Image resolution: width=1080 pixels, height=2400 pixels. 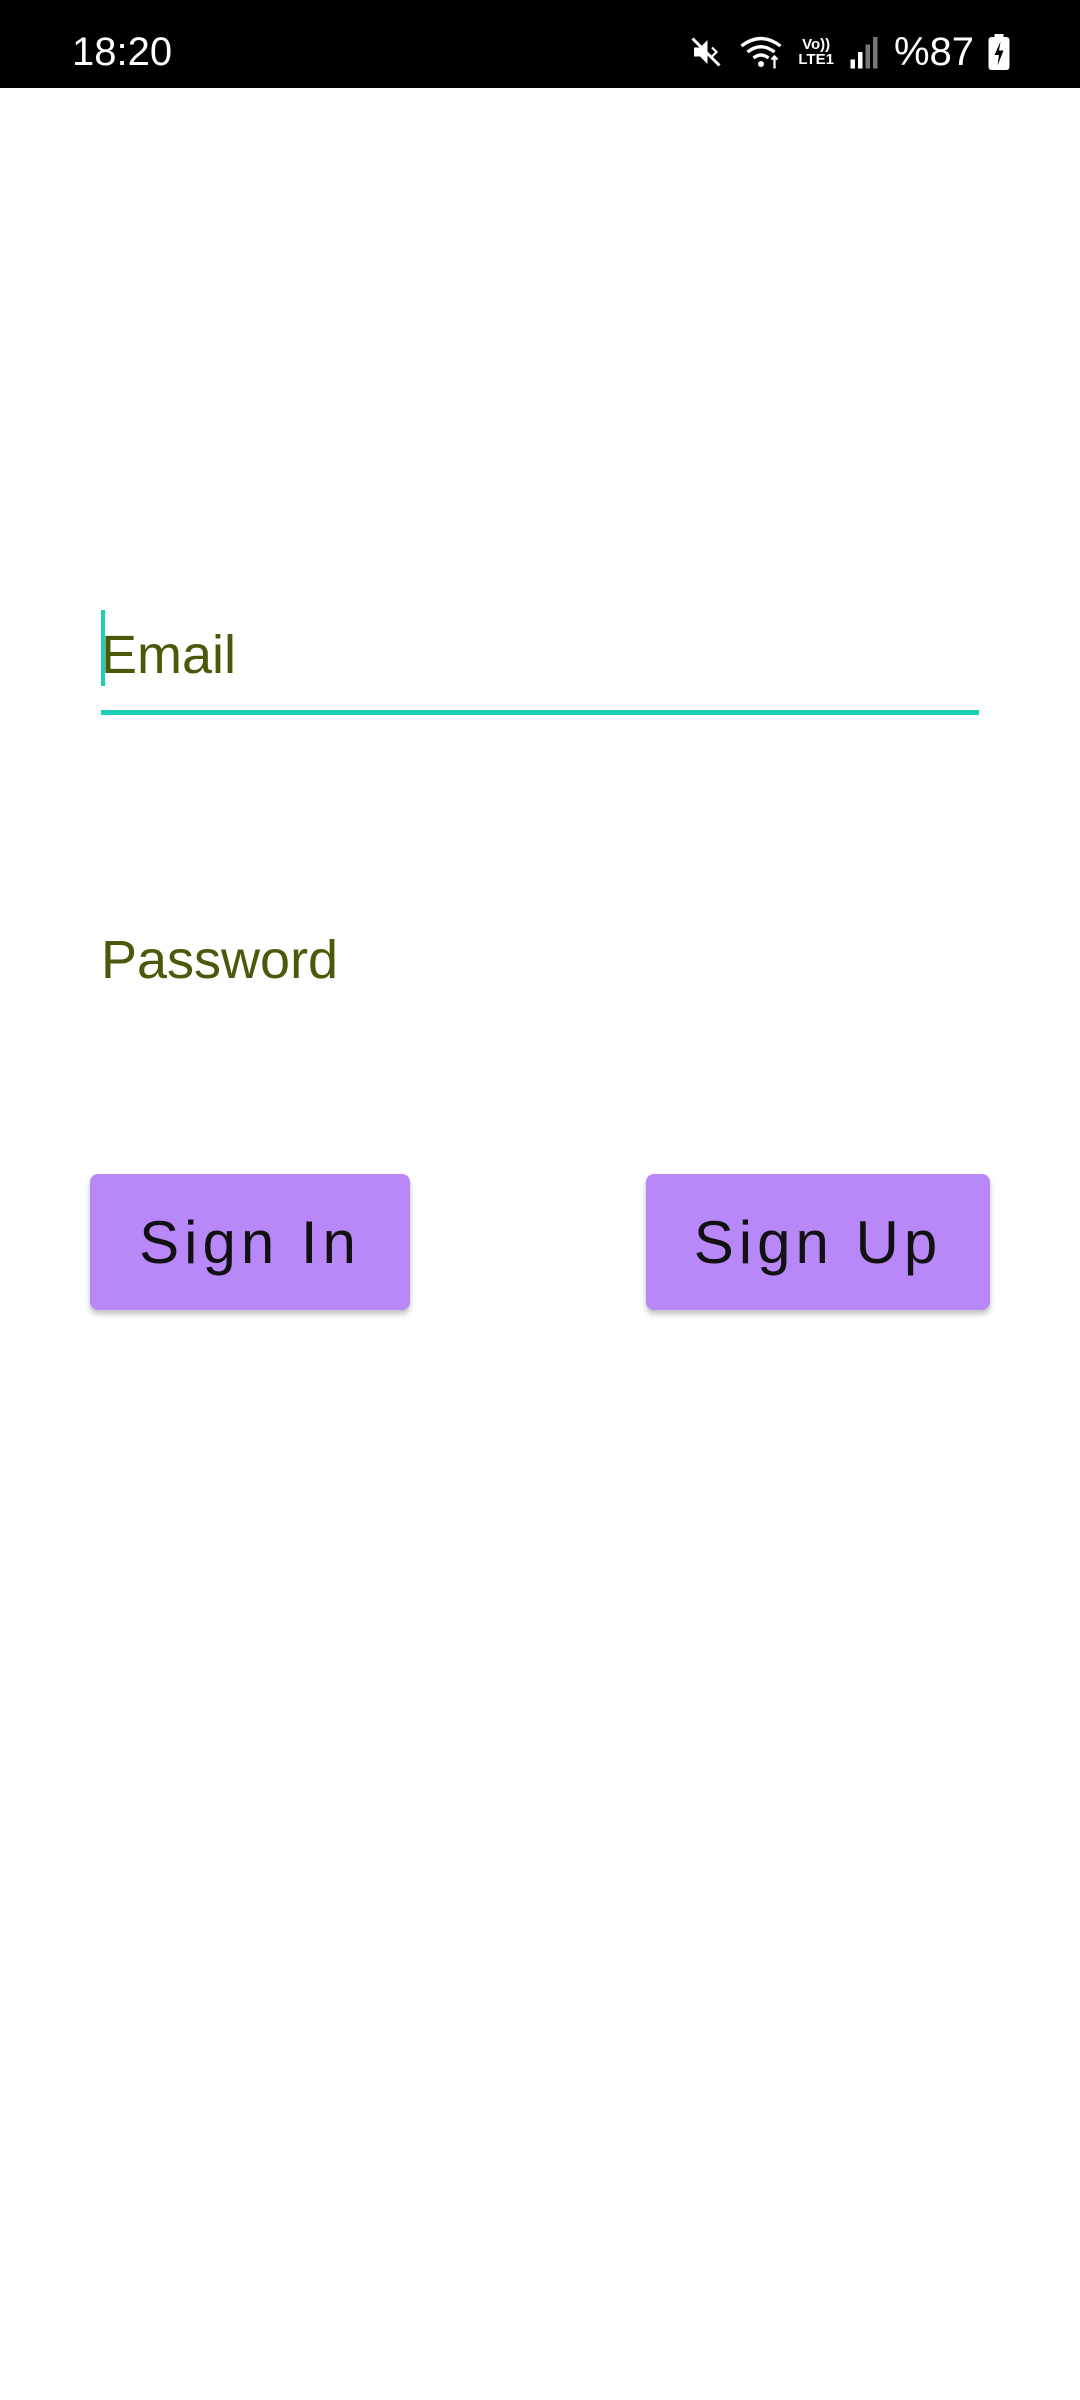 What do you see at coordinates (999, 52) in the screenshot?
I see `battery-charging-icon` at bounding box center [999, 52].